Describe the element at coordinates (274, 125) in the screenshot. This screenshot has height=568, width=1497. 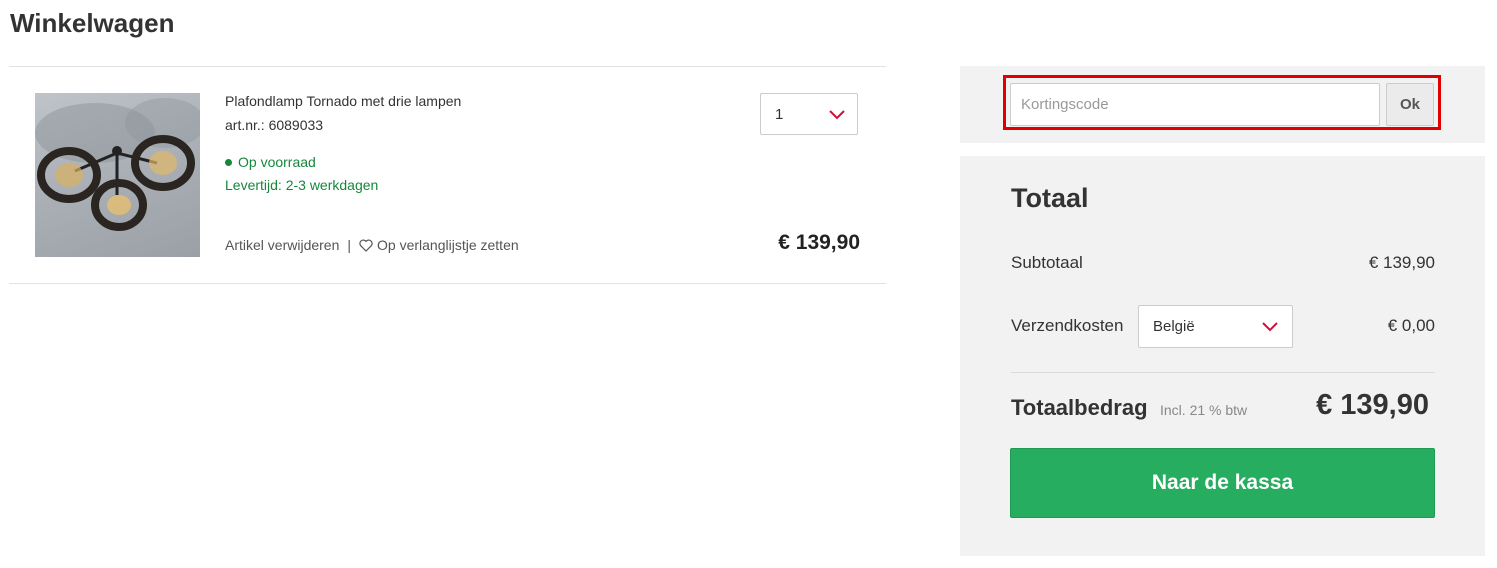
I see `product-sku: art.nr.: 6089033` at that location.